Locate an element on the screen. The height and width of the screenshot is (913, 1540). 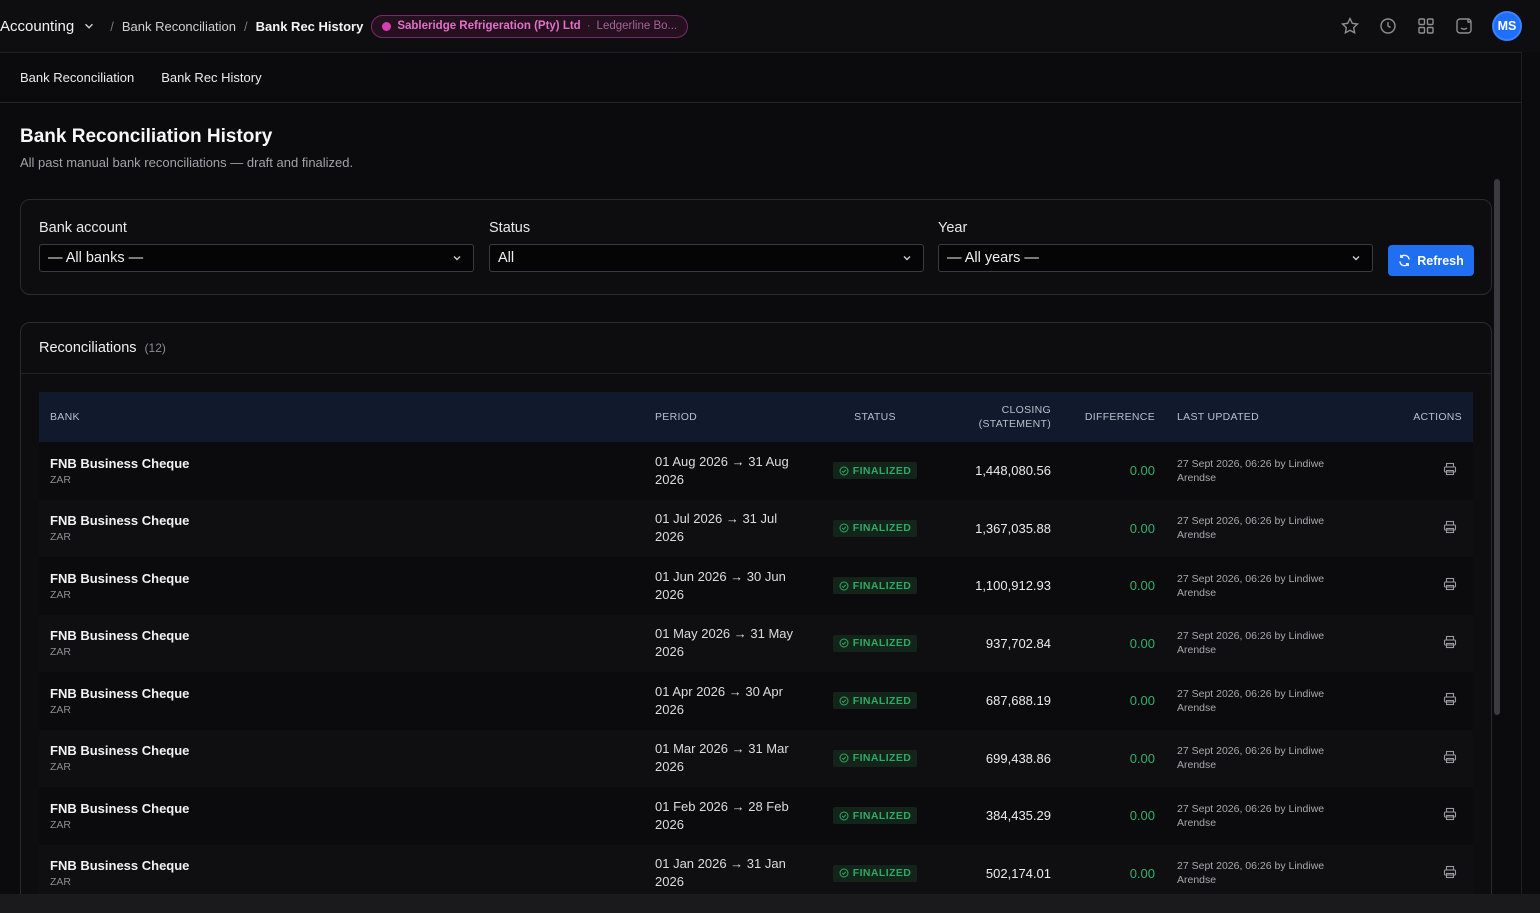
column-header-closing: CLOSING (STATEMENT) is located at coordinates (993, 417).